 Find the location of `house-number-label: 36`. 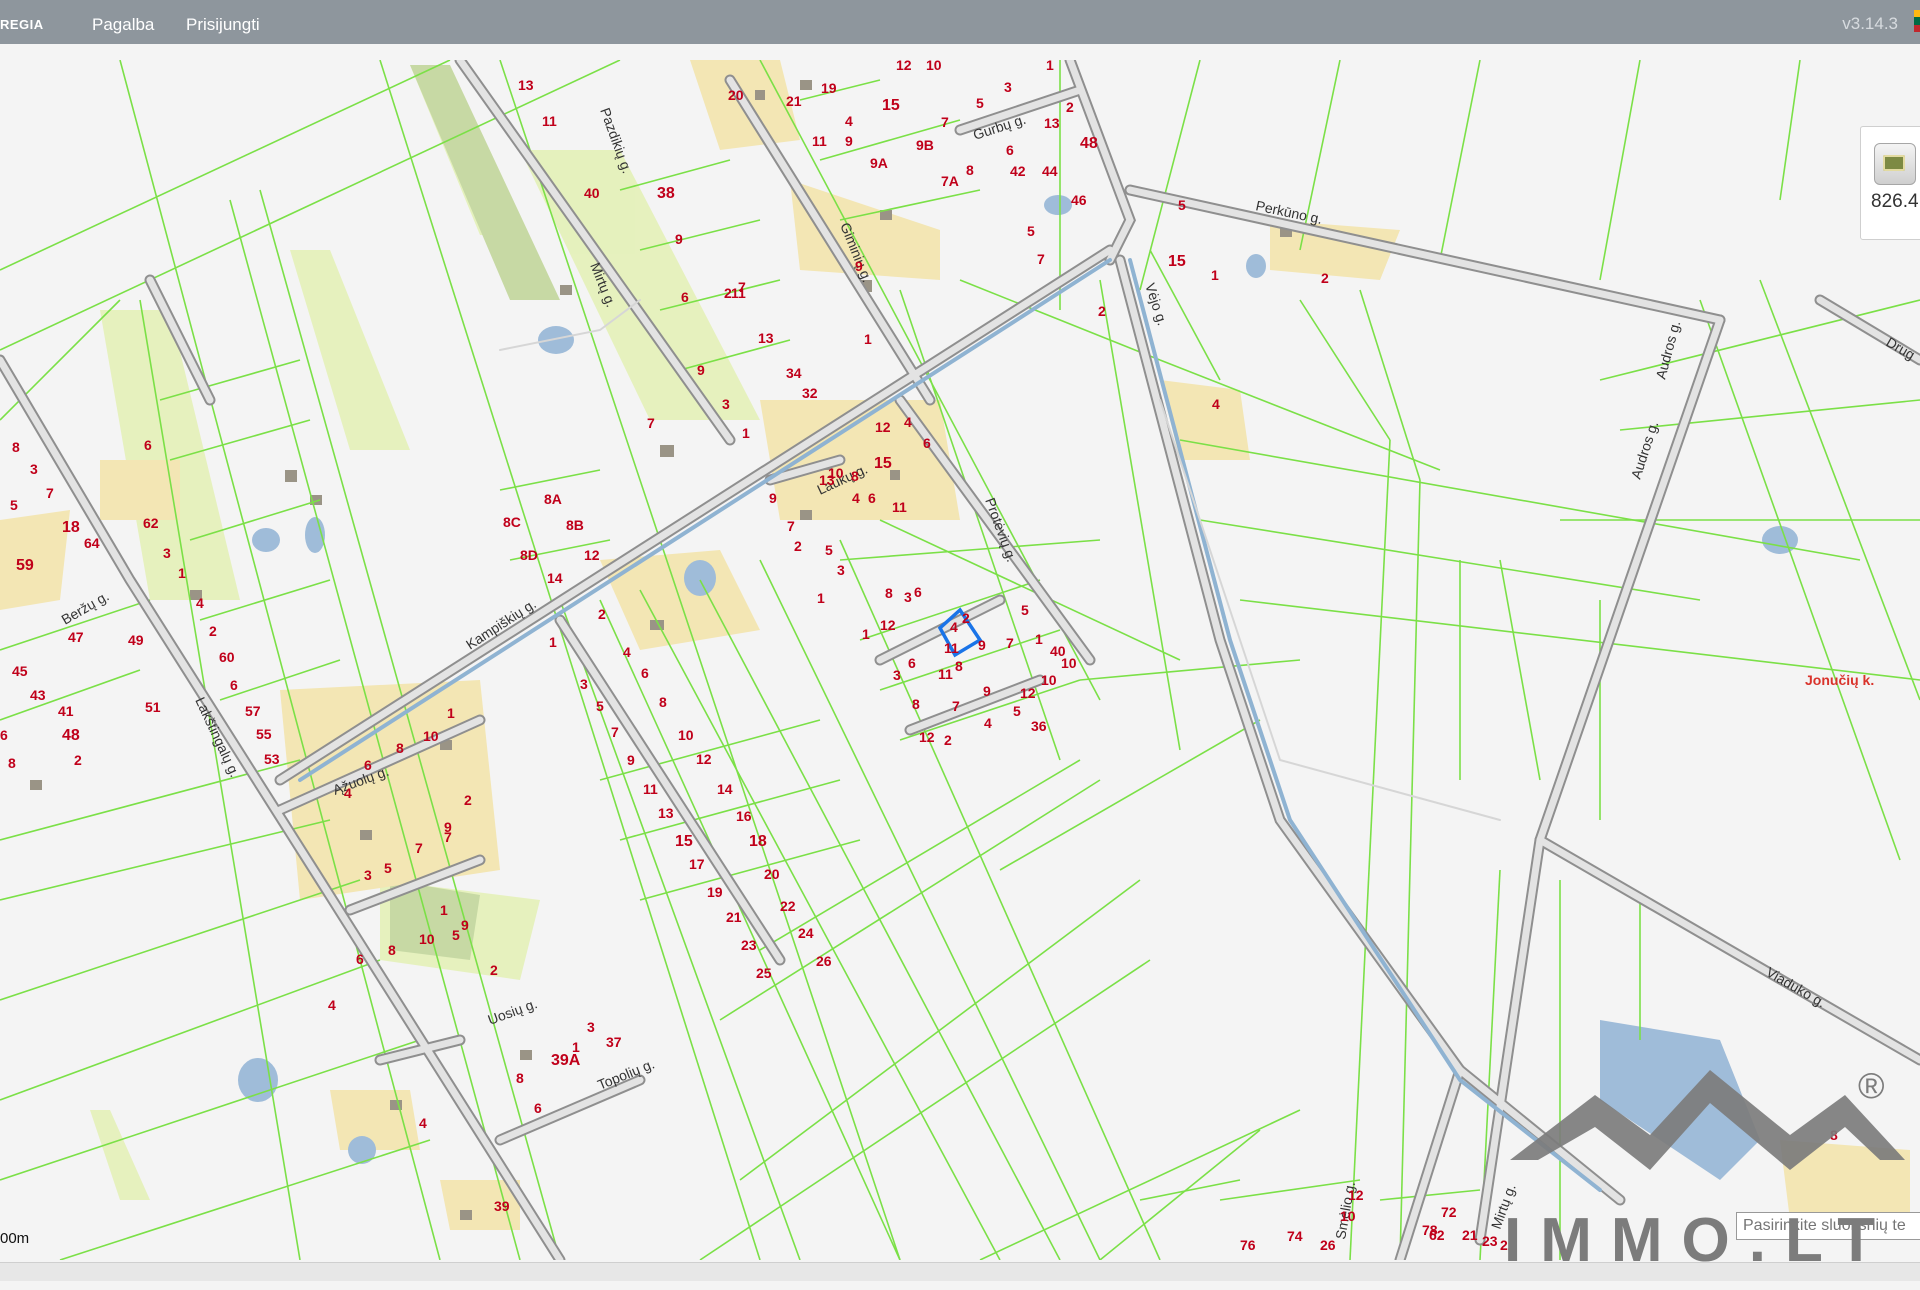

house-number-label: 36 is located at coordinates (1039, 726).